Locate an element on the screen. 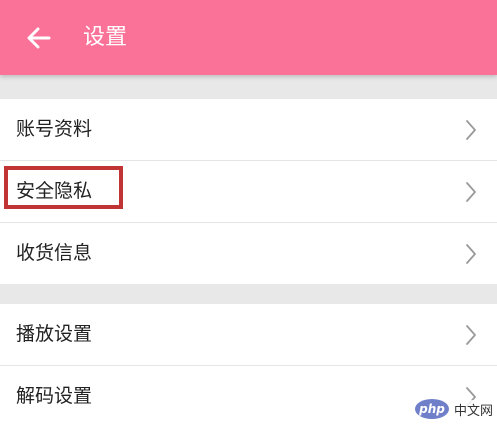  settings-item-security-privacy: 安全隐私 is located at coordinates (248, 192).